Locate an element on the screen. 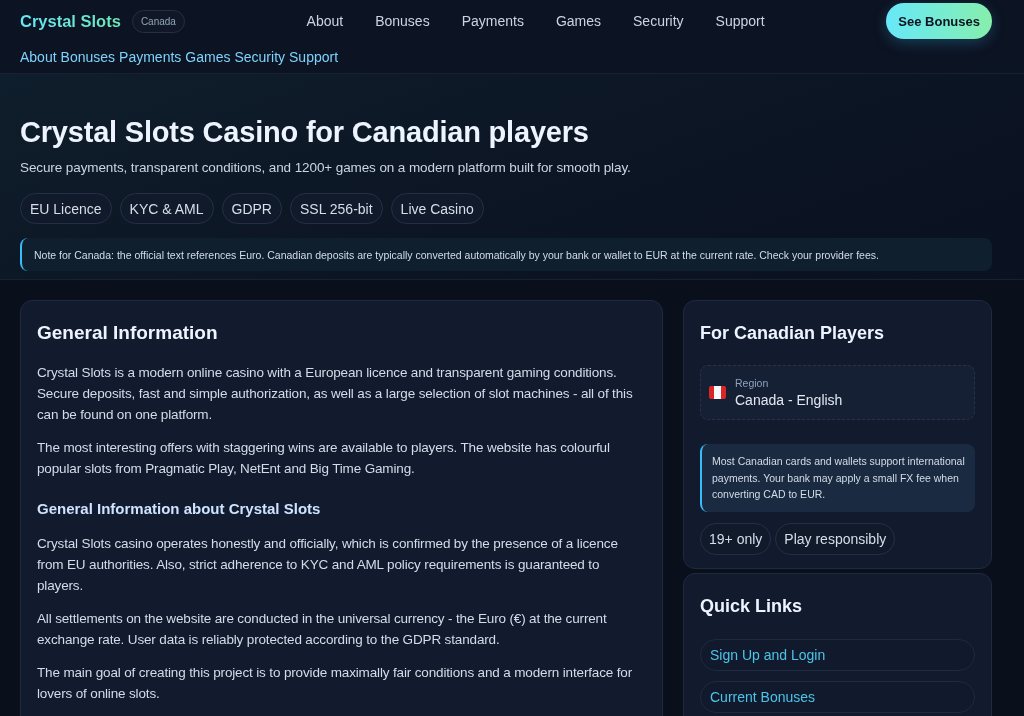 This screenshot has height=716, width=1024. feature-tag: Live Casino is located at coordinates (437, 208).